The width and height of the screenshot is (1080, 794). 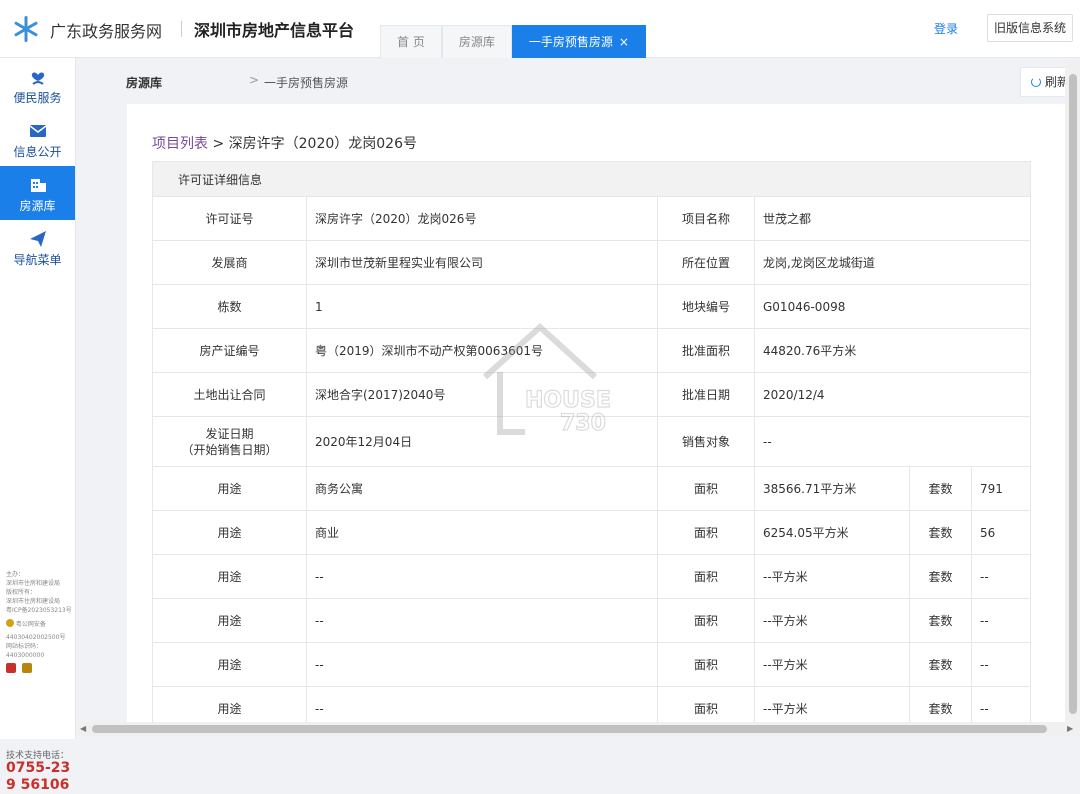 I want to click on sidebar-item-nav: 导航菜单, so click(x=37, y=247).